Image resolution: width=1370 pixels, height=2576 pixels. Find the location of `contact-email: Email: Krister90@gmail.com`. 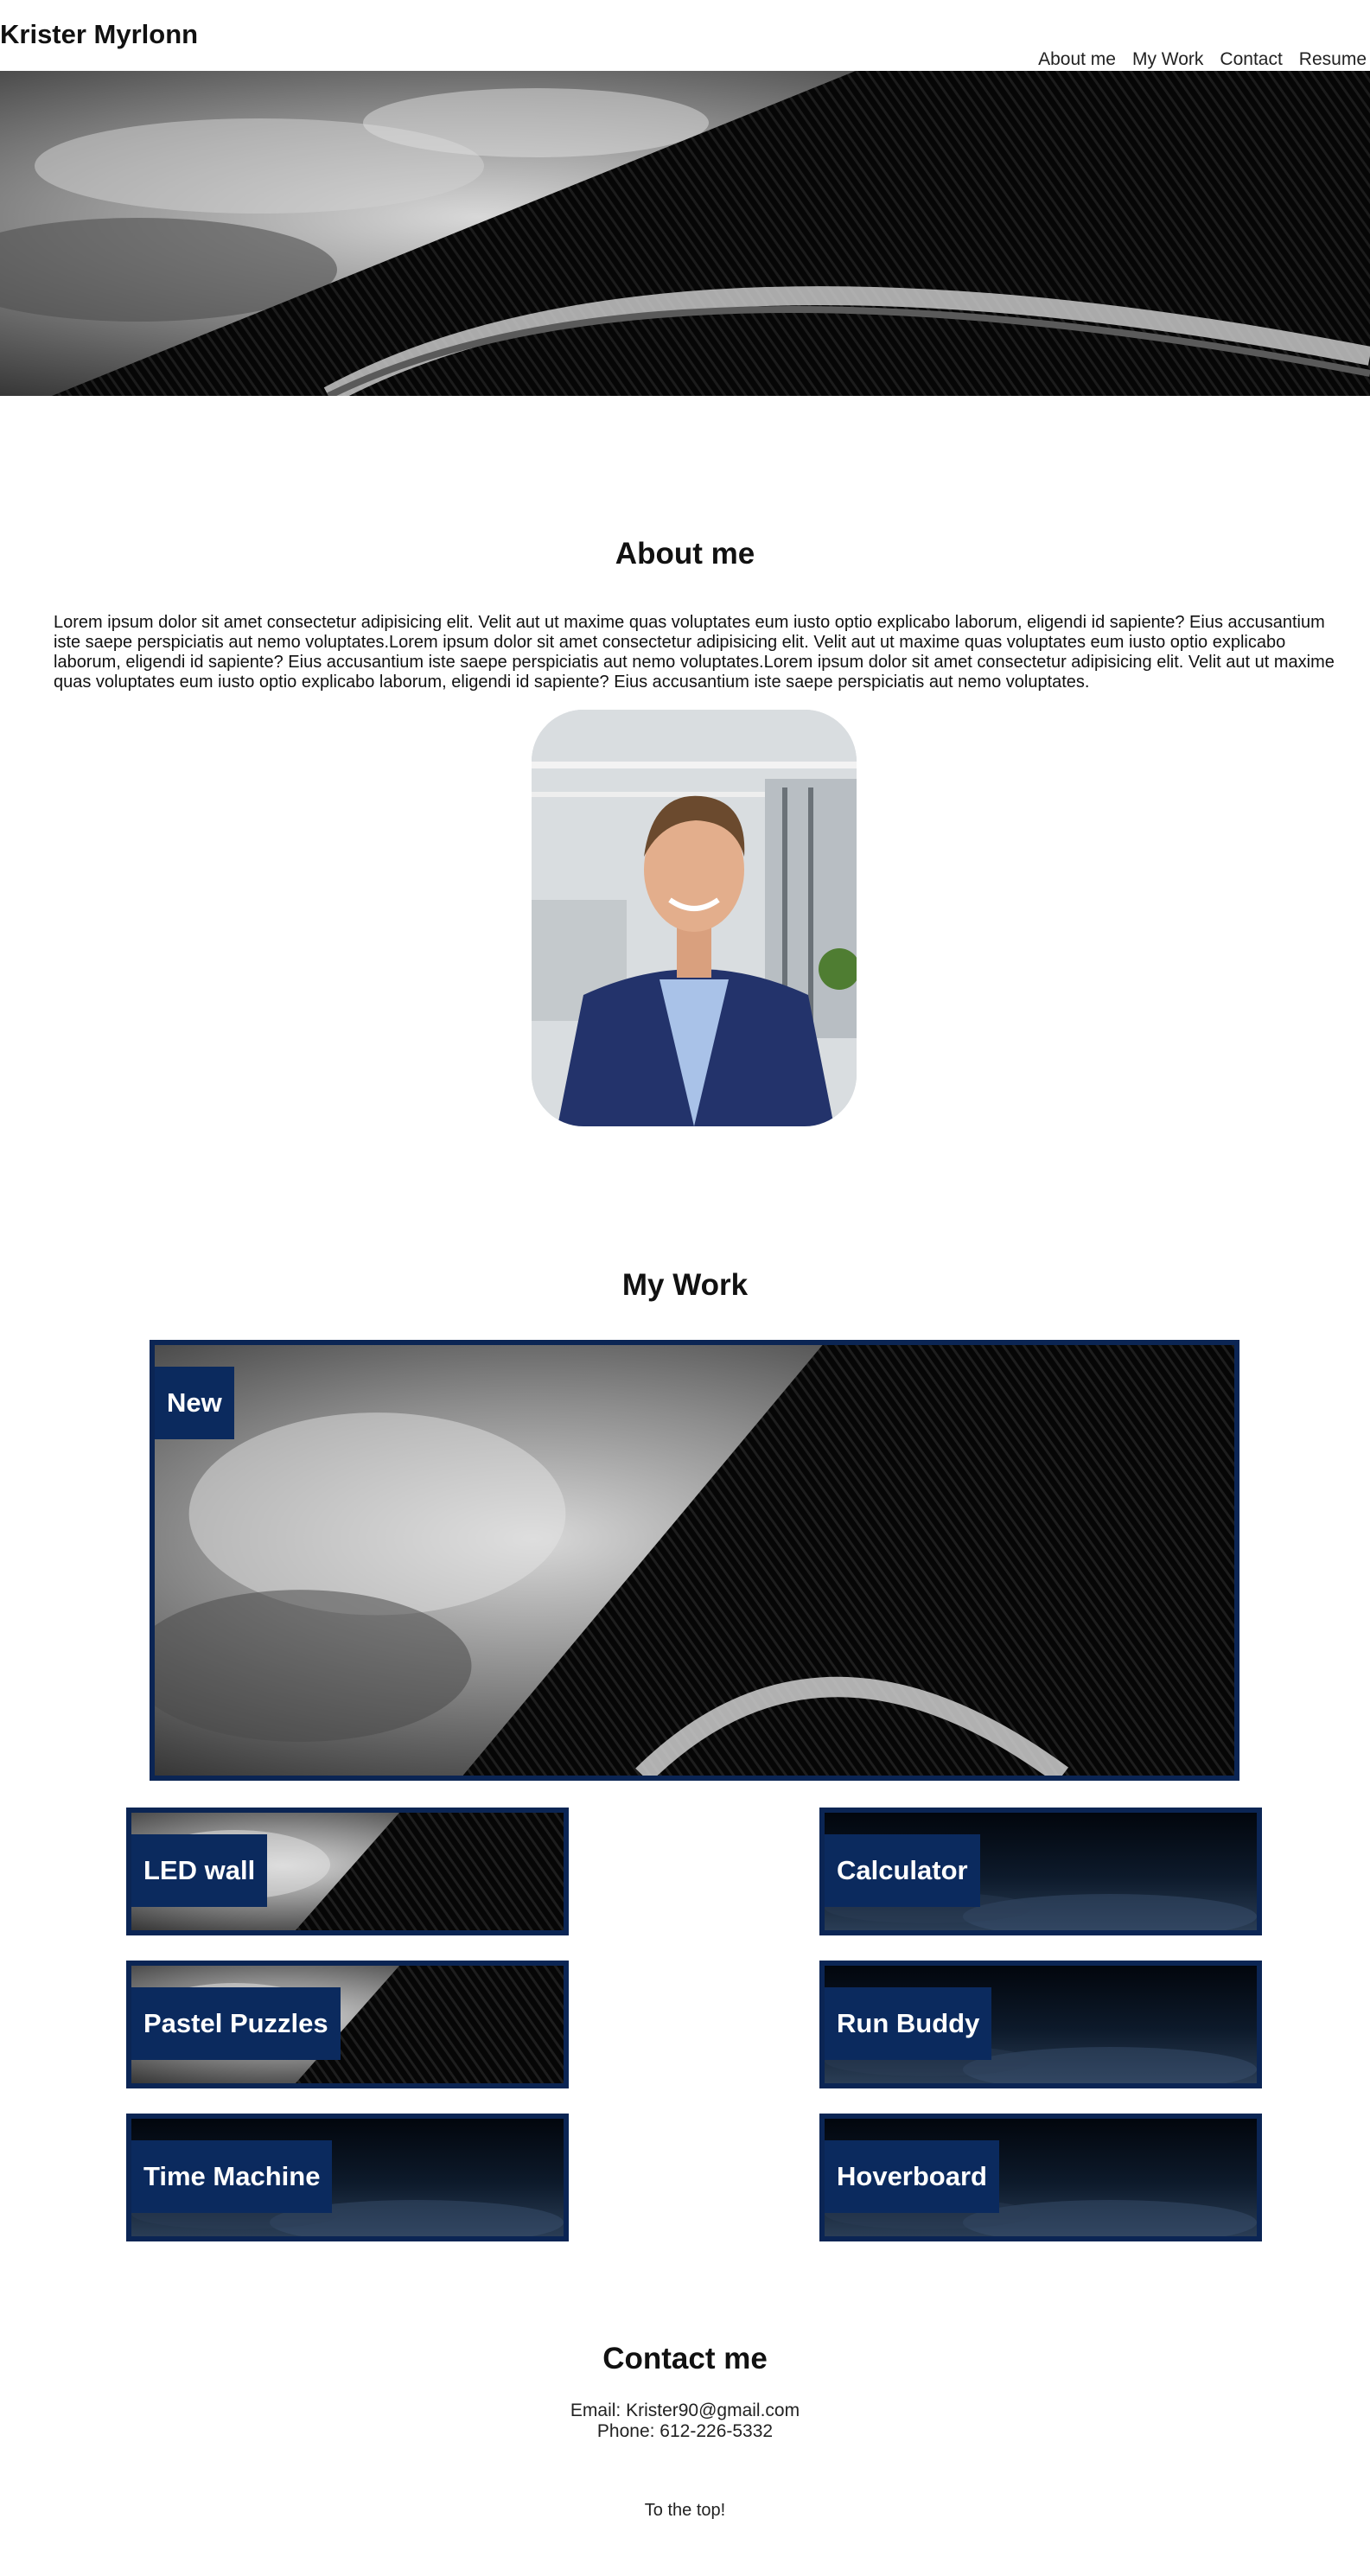

contact-email: Email: Krister90@gmail.com is located at coordinates (685, 2410).